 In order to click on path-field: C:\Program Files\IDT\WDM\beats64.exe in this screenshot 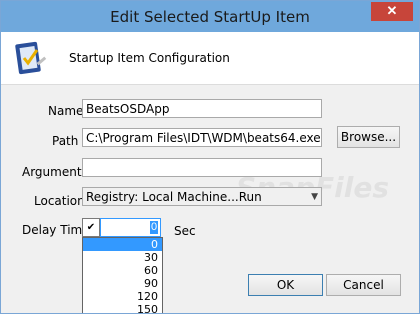, I will do `click(202, 137)`.